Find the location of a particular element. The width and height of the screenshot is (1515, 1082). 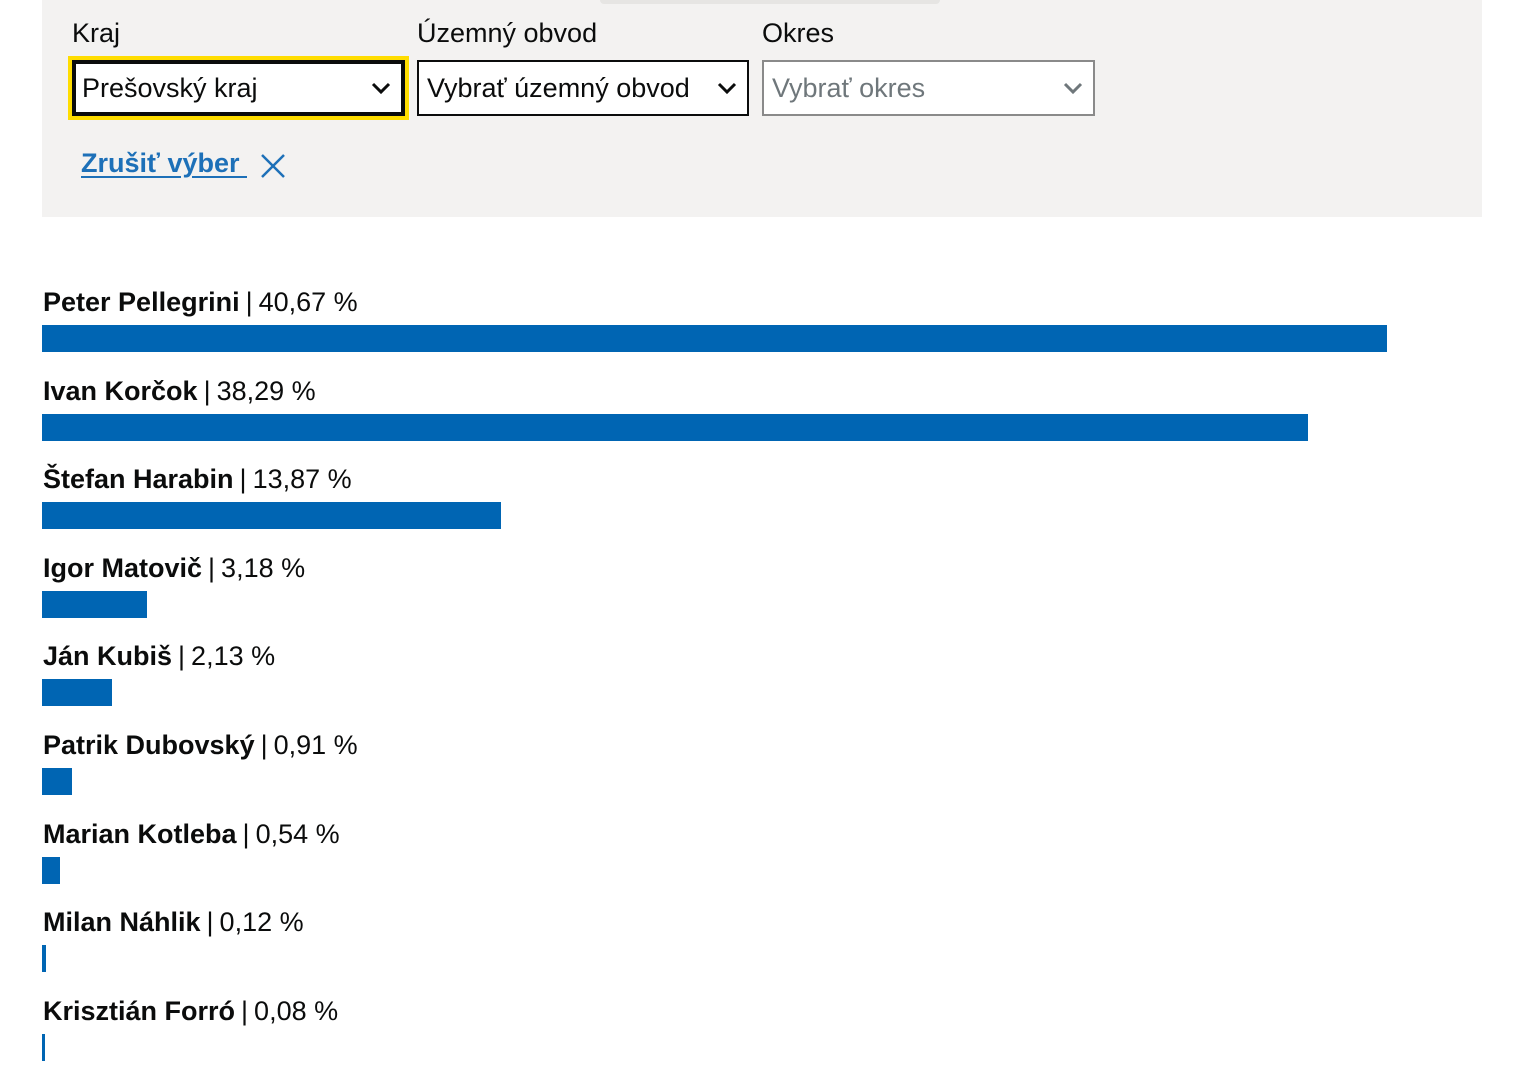

candidate-percent: 40,67 % is located at coordinates (308, 302).